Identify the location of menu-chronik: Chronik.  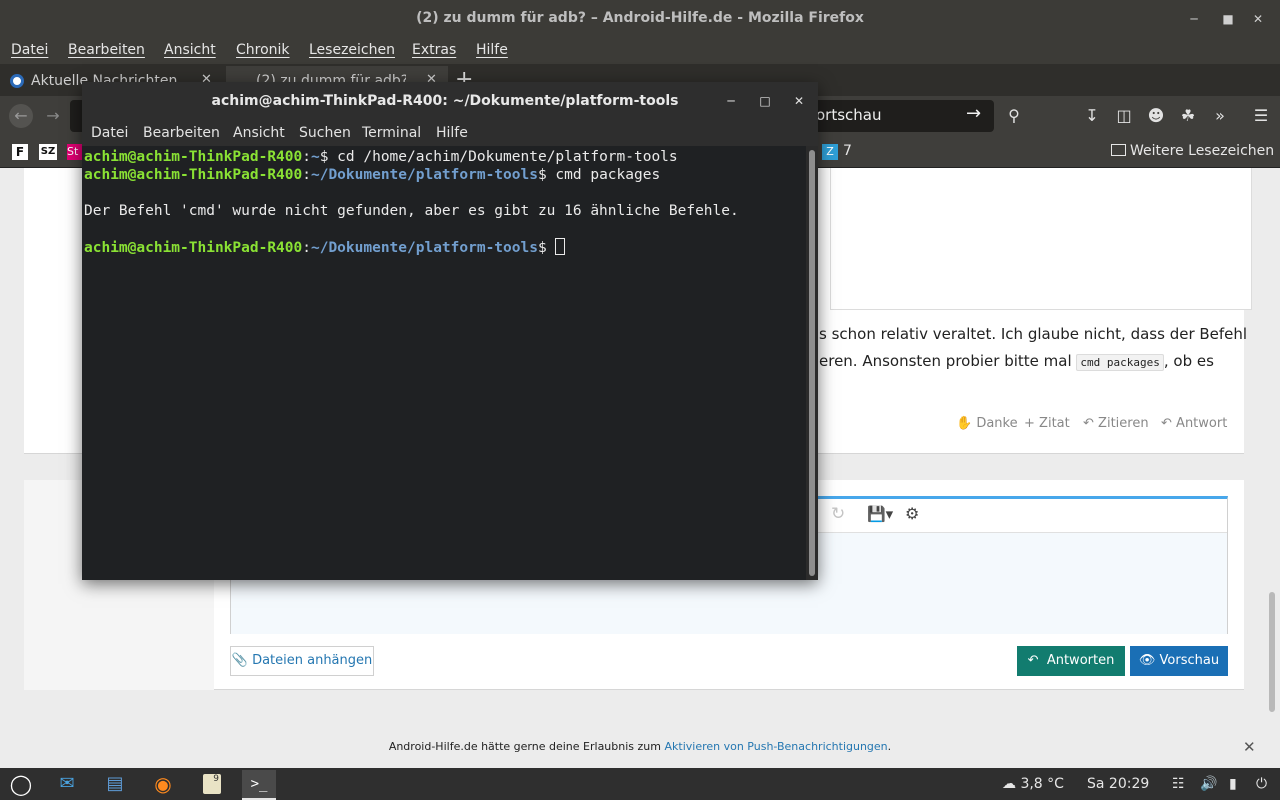
(263, 50).